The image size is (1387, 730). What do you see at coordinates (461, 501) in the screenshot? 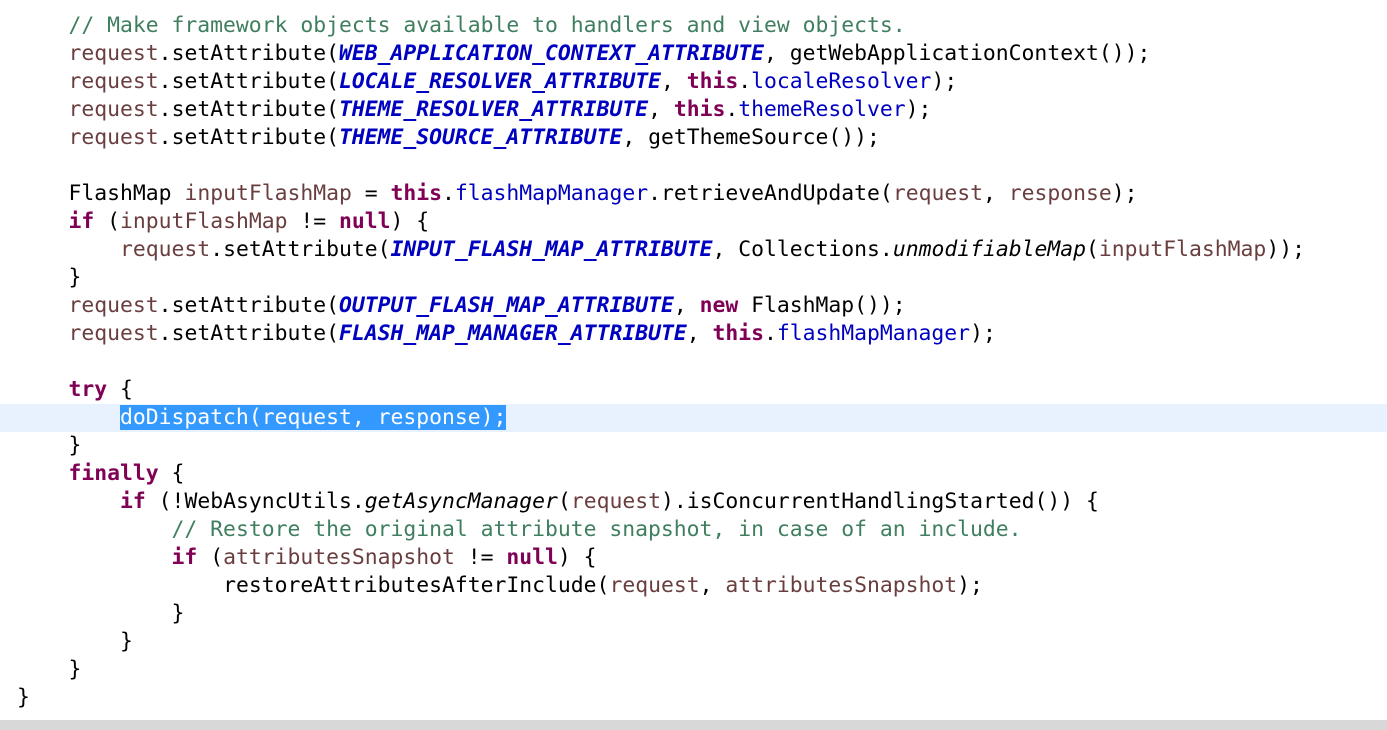
I see `code-token: getAsyncManager` at bounding box center [461, 501].